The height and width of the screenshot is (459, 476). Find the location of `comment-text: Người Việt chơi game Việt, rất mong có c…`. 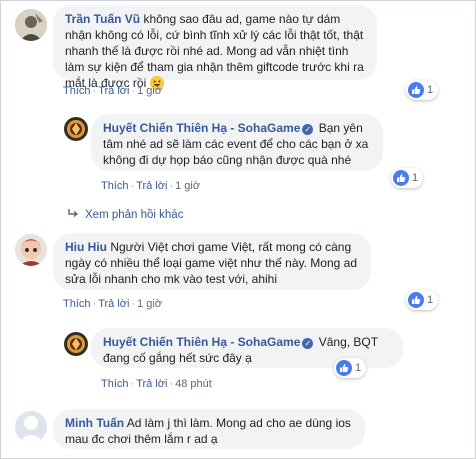

comment-text: Người Việt chơi game Việt, rất mong có c… is located at coordinates (211, 263).